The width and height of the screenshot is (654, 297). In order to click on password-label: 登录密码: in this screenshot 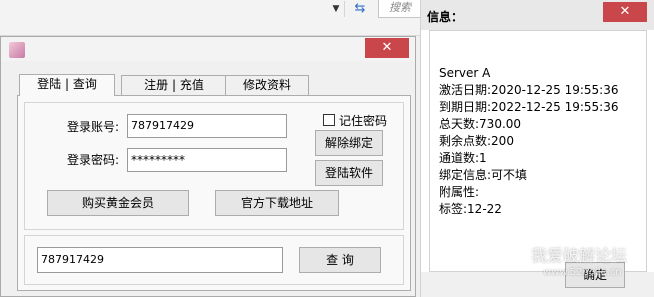, I will do `click(93, 160)`.